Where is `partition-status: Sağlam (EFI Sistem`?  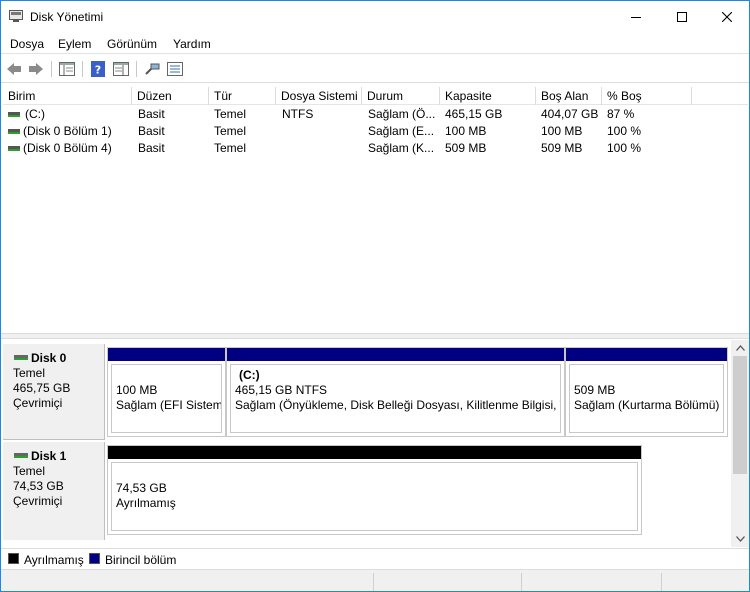 partition-status: Sağlam (EFI Sistem is located at coordinates (169, 405).